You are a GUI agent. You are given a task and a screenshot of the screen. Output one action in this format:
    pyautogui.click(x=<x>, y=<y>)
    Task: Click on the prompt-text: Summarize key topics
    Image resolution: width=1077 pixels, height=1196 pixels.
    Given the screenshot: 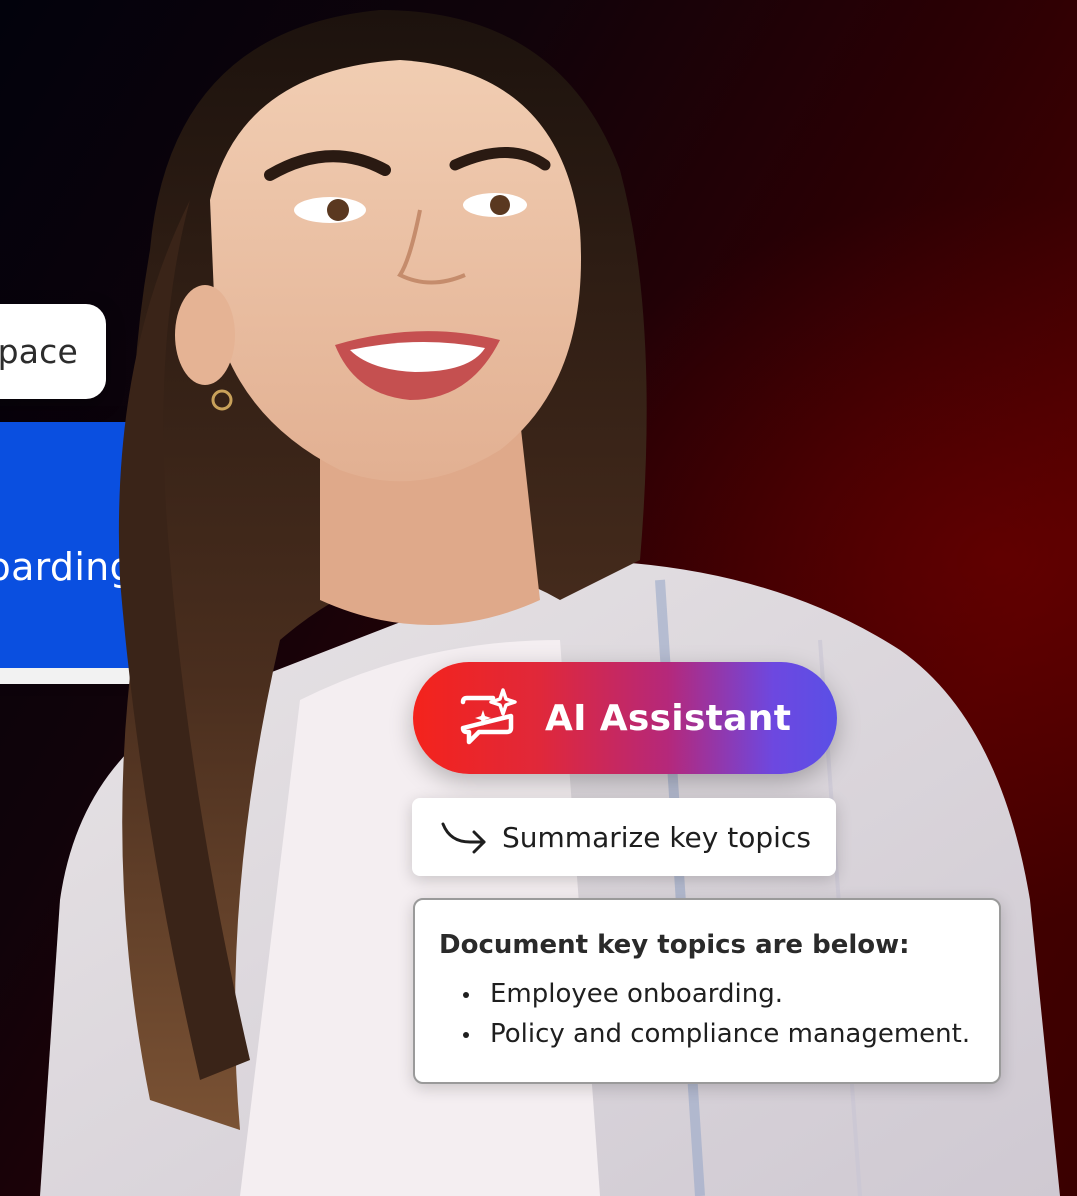 What is the action you would take?
    pyautogui.click(x=656, y=837)
    